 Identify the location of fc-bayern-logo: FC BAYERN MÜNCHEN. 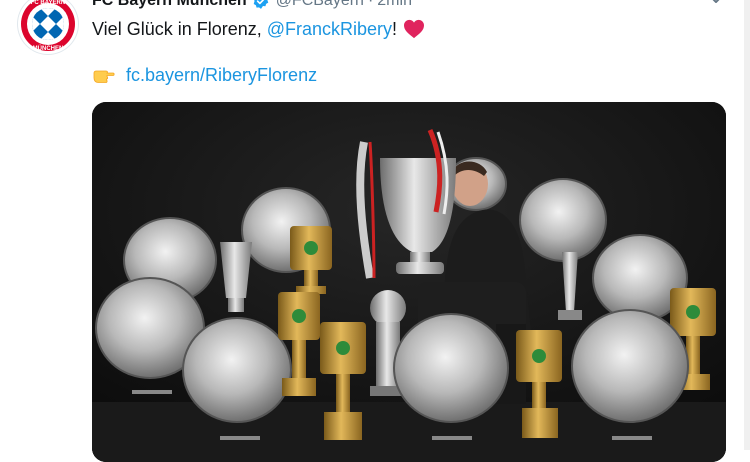
(48, 26).